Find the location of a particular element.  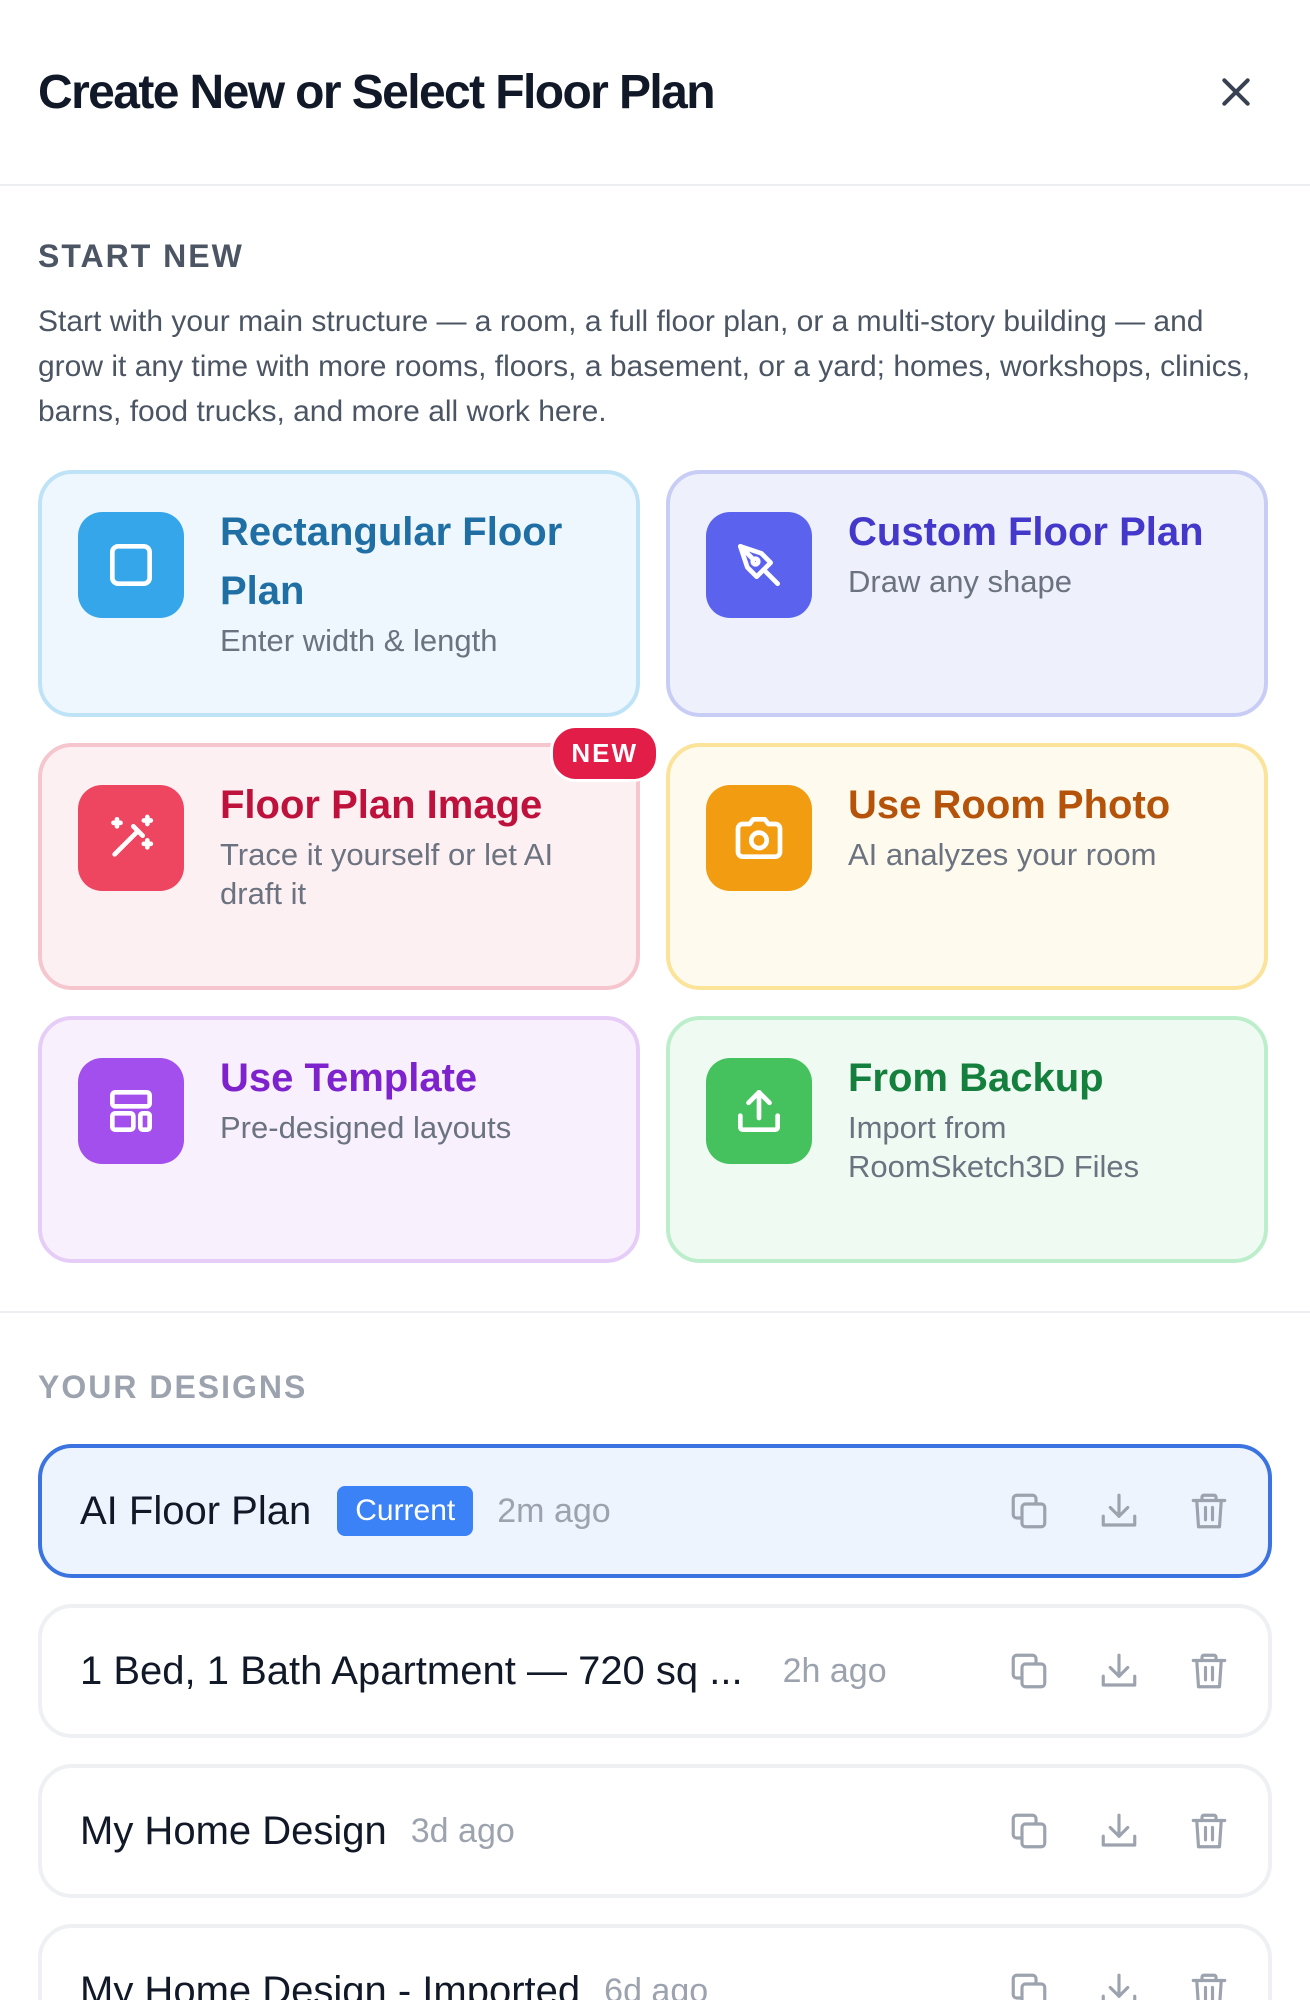

card-subtitle: Trace it yourself or let AI draft it is located at coordinates (387, 874).